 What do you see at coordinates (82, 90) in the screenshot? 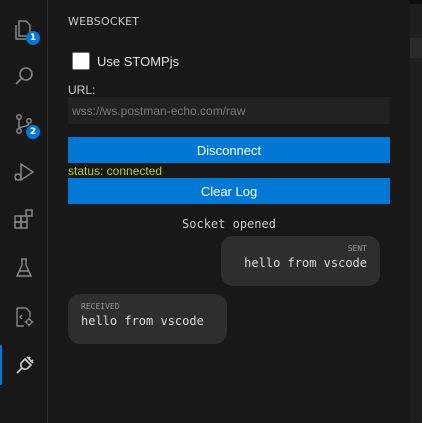
I see `url-label: URL:` at bounding box center [82, 90].